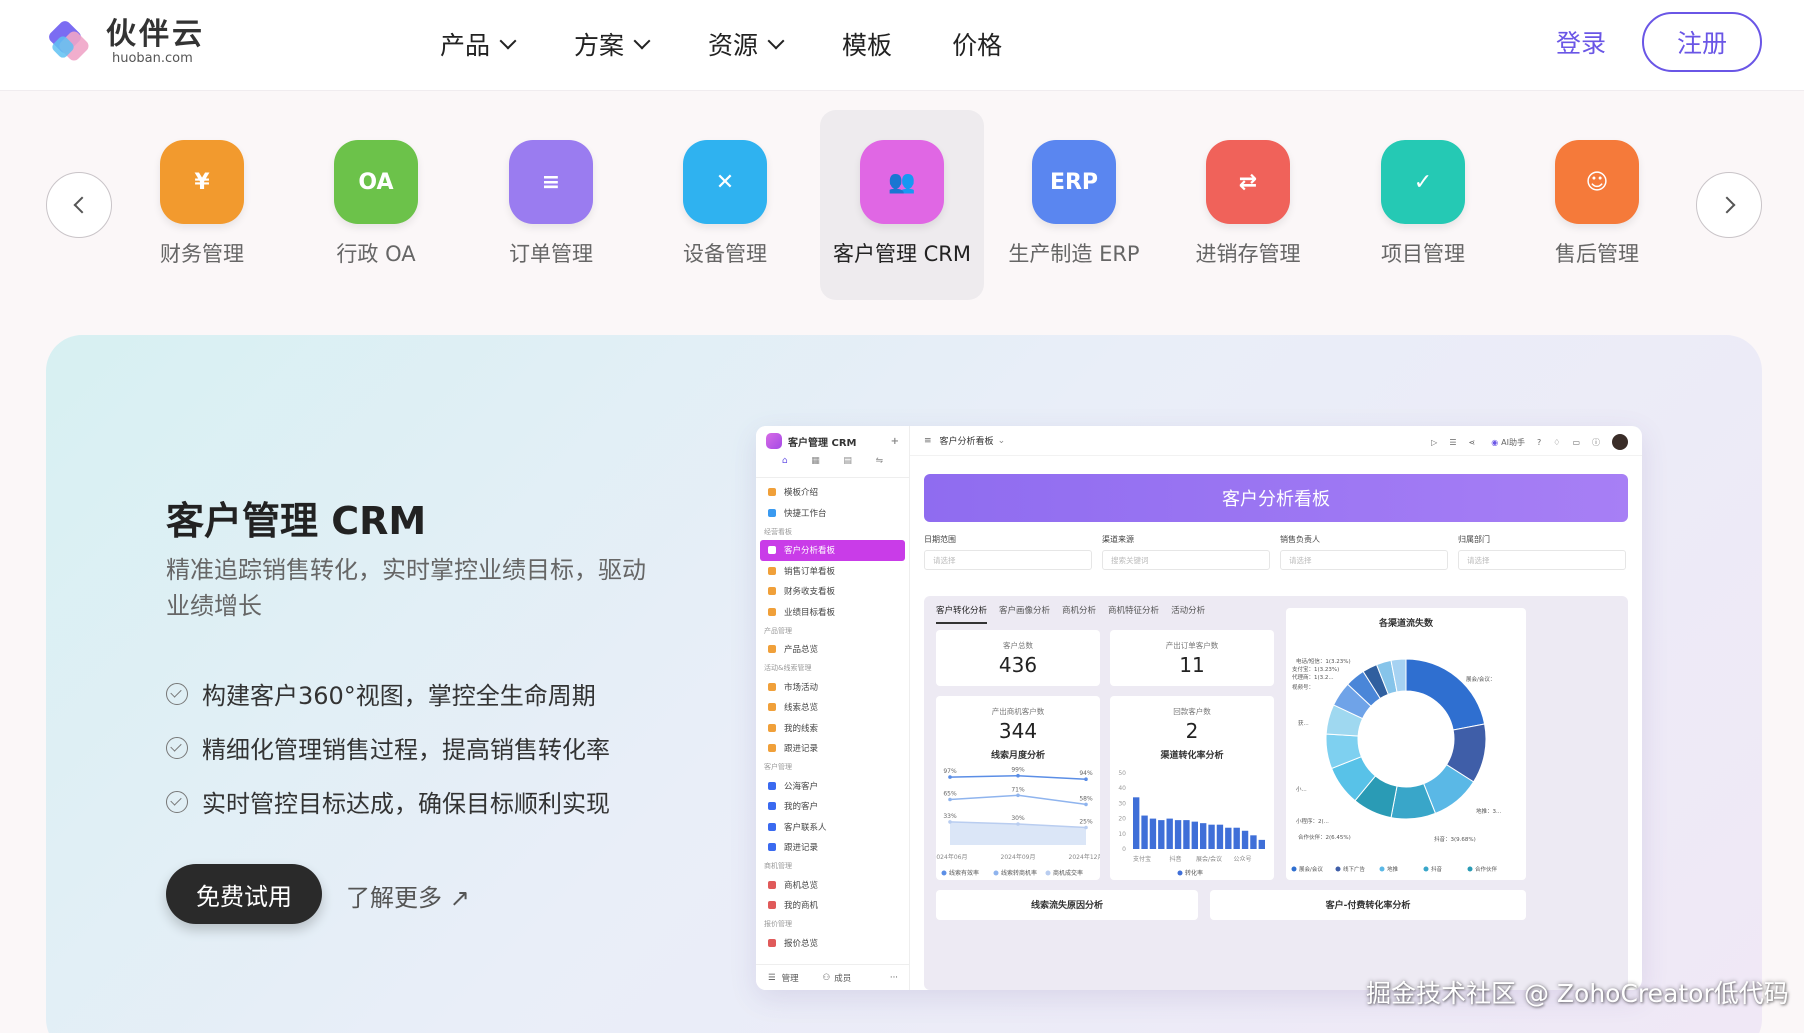 This screenshot has width=1804, height=1033. Describe the element at coordinates (1186, 560) in the screenshot. I see `filter-input: 搜索关键词` at that location.